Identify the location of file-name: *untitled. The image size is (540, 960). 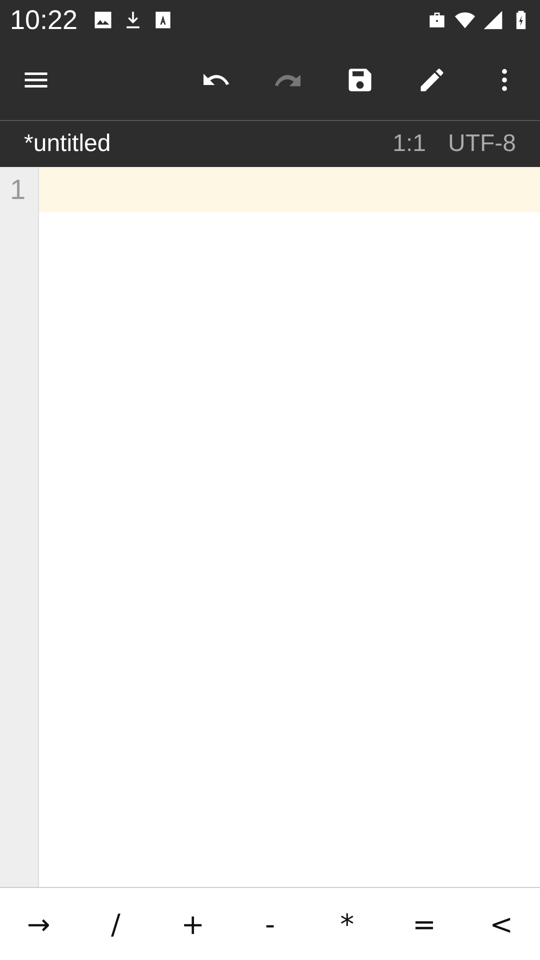
(67, 144).